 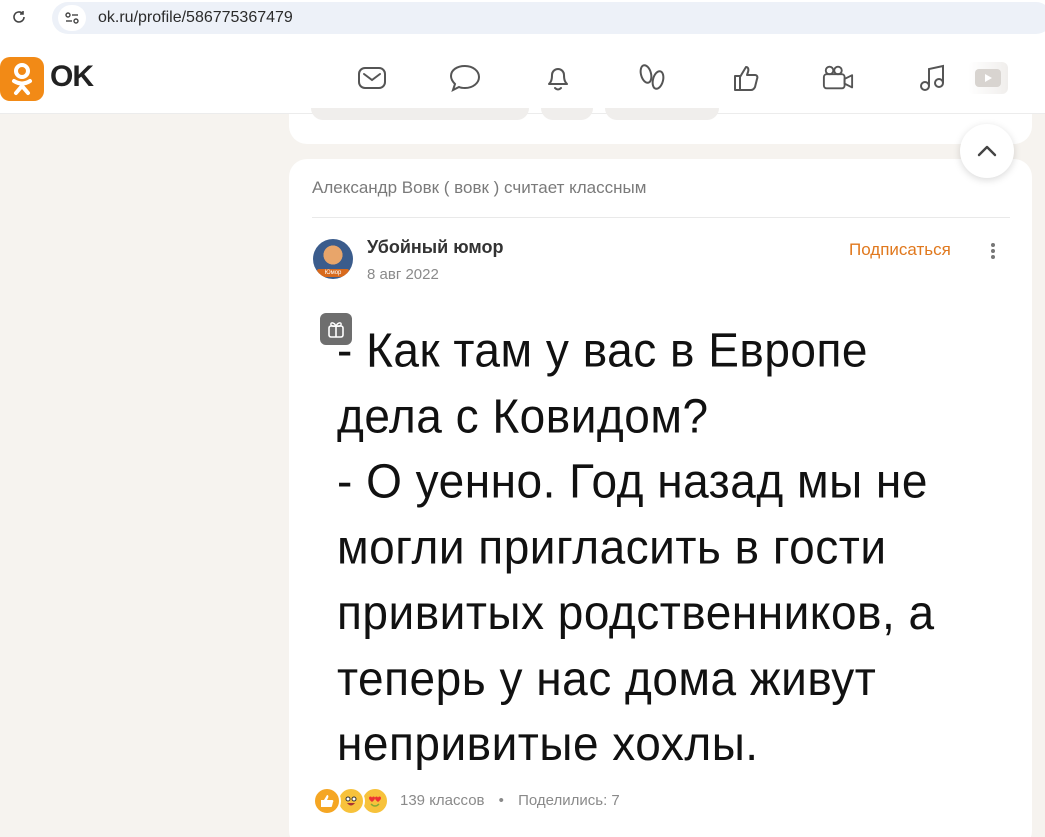 What do you see at coordinates (607, 677) in the screenshot?
I see `image-text-line: теперь у нас дома живут` at bounding box center [607, 677].